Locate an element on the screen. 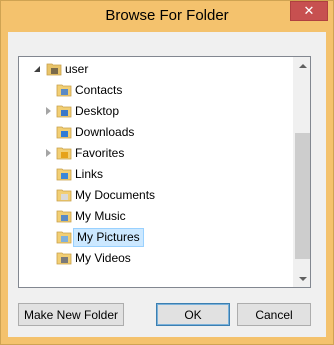  scroll-down-button is located at coordinates (302, 278).